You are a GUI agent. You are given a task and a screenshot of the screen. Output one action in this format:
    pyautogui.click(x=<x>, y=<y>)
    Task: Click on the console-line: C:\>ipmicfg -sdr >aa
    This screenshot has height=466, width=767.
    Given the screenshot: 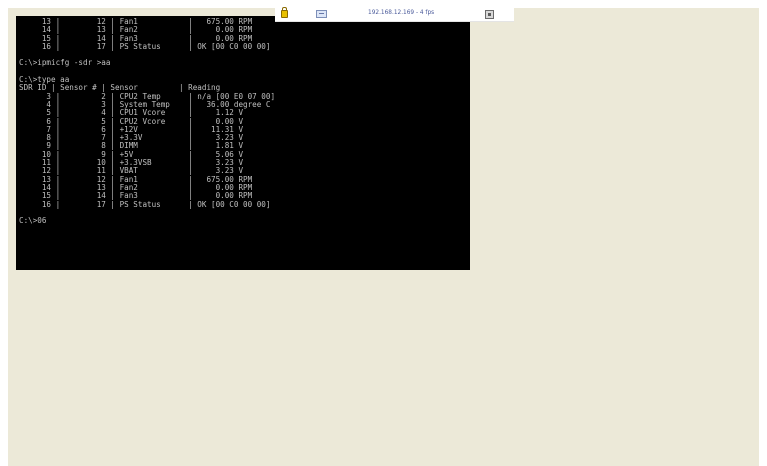 What is the action you would take?
    pyautogui.click(x=65, y=63)
    